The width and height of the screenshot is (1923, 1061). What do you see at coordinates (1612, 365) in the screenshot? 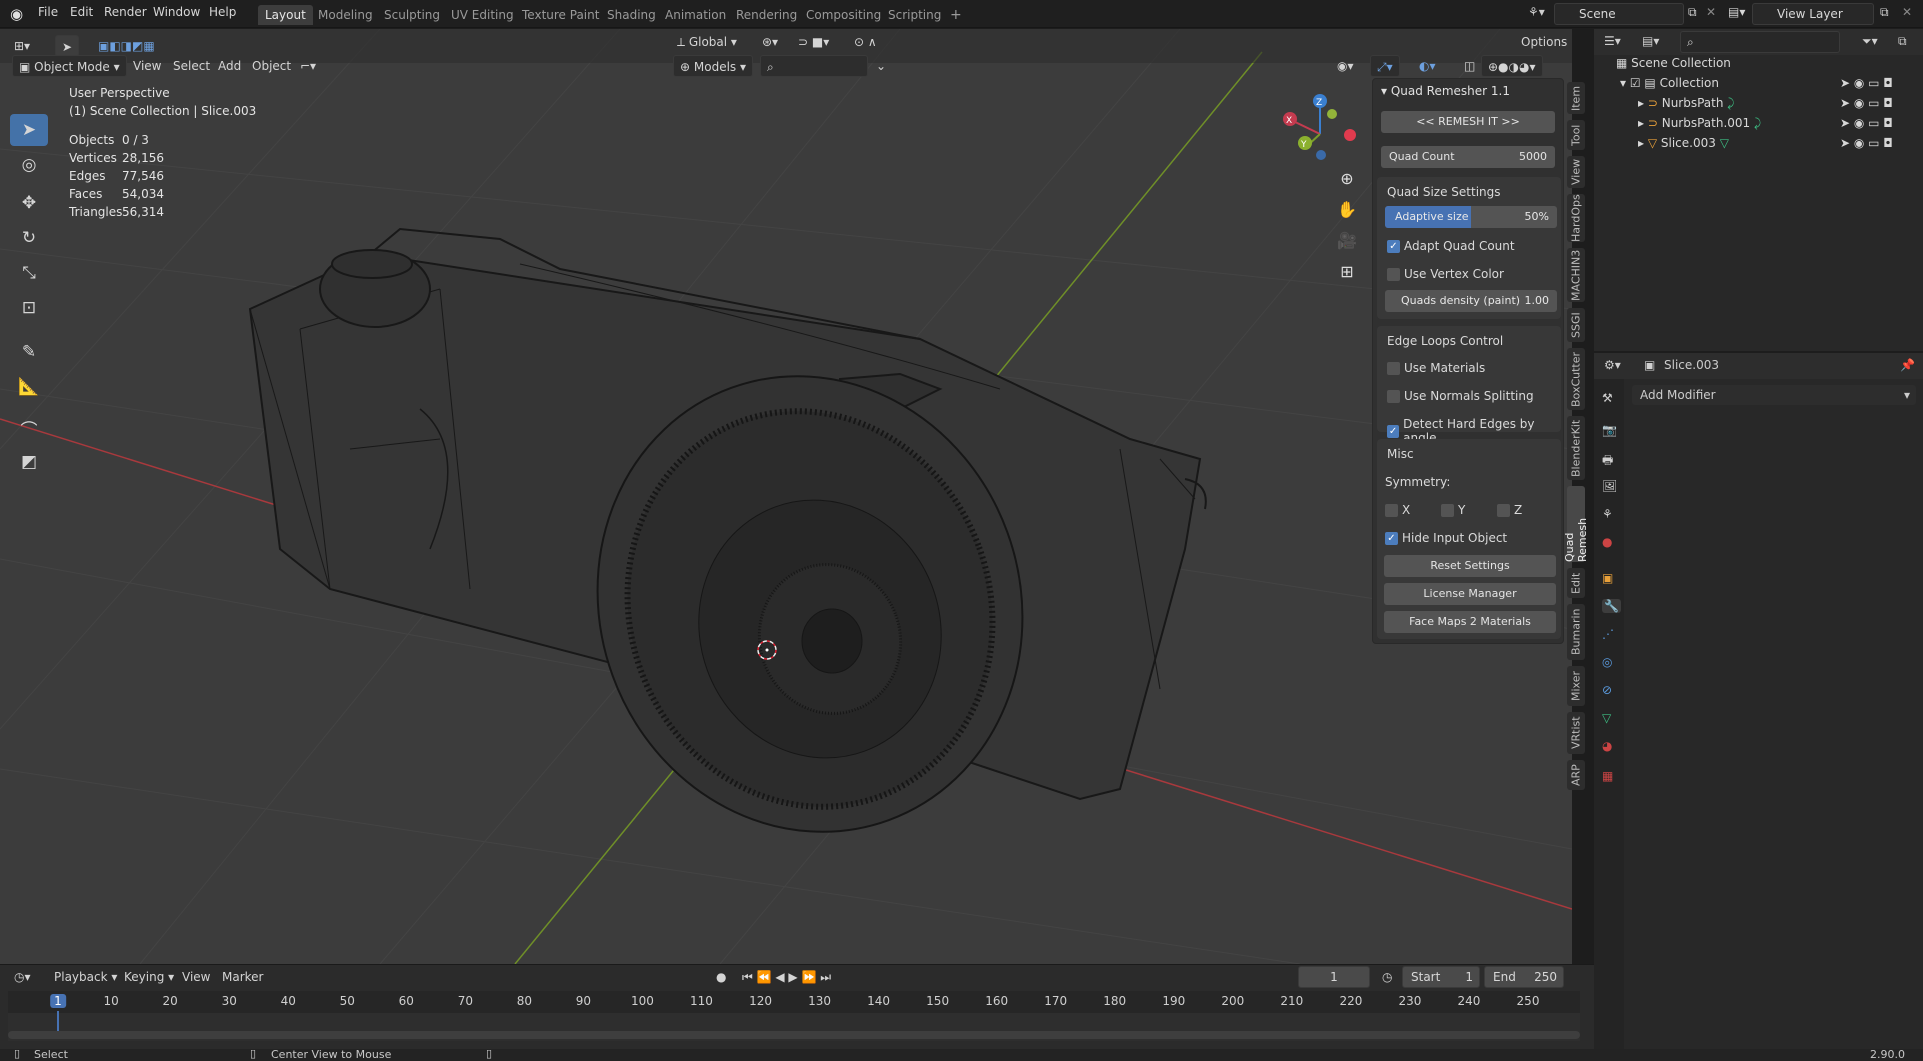
I see `properties-editor-icon: ⚙▾` at bounding box center [1612, 365].